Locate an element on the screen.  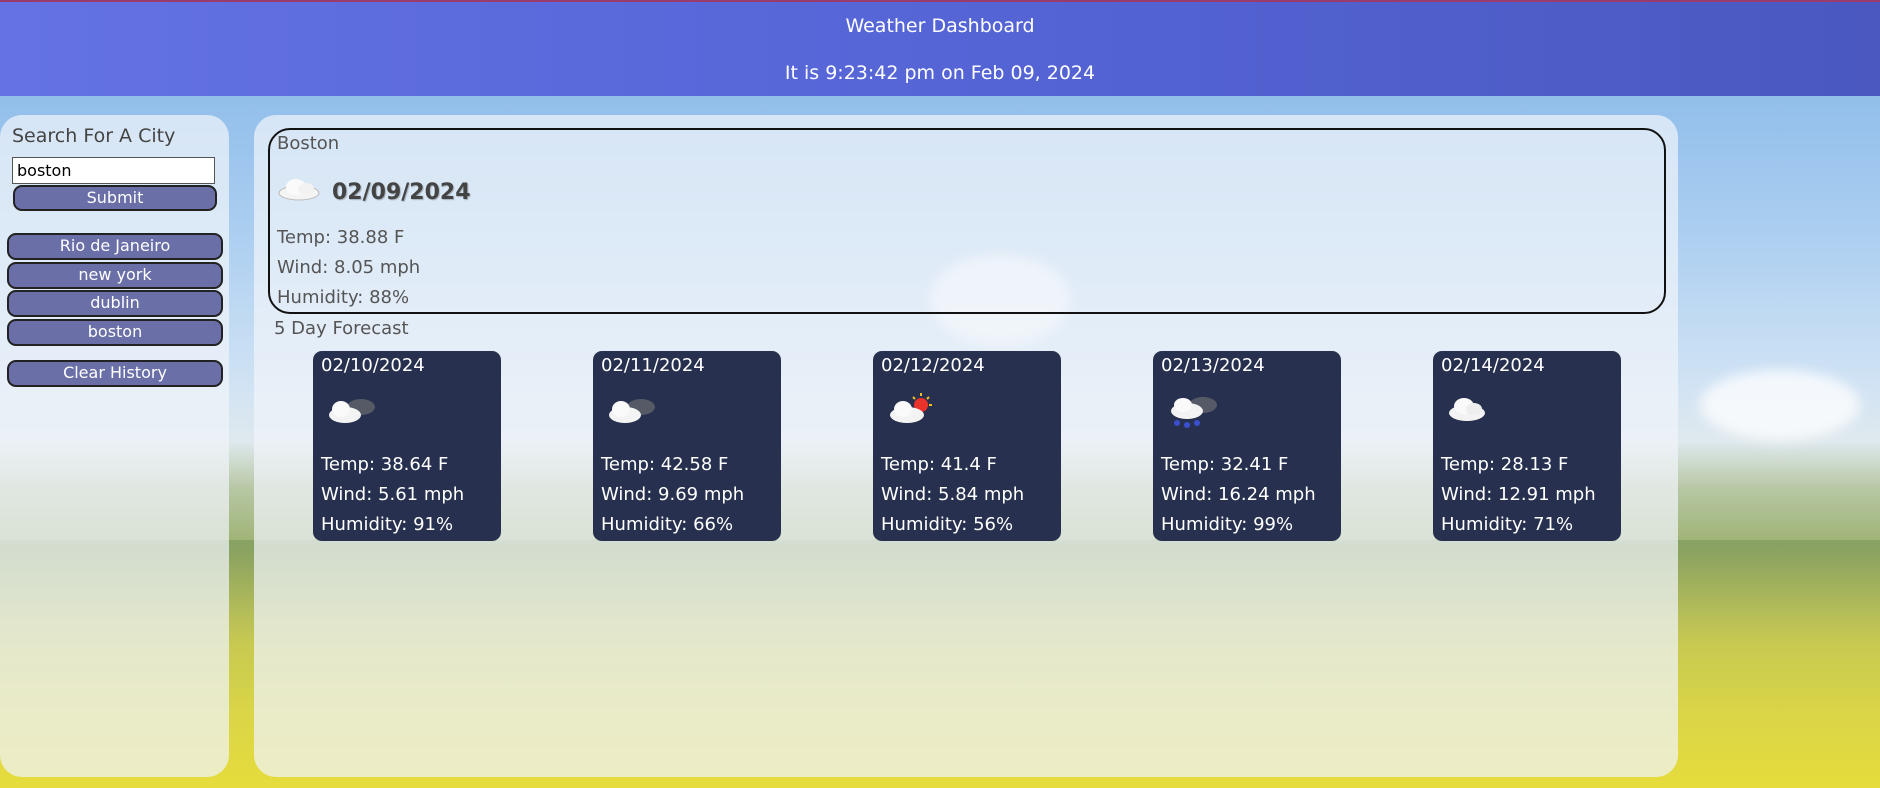
forecast-temp: Temp: 32.41 F is located at coordinates (1225, 464).